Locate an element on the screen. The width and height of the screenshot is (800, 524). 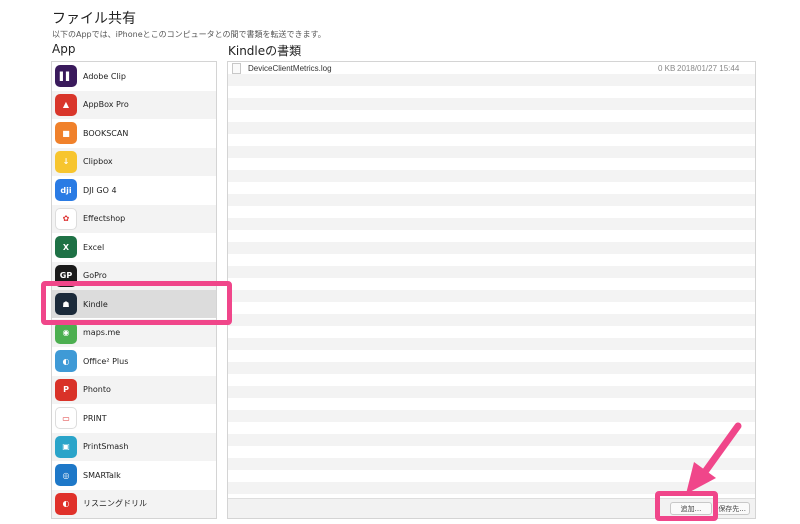
page-title: ファイル共有 is located at coordinates (94, 19).